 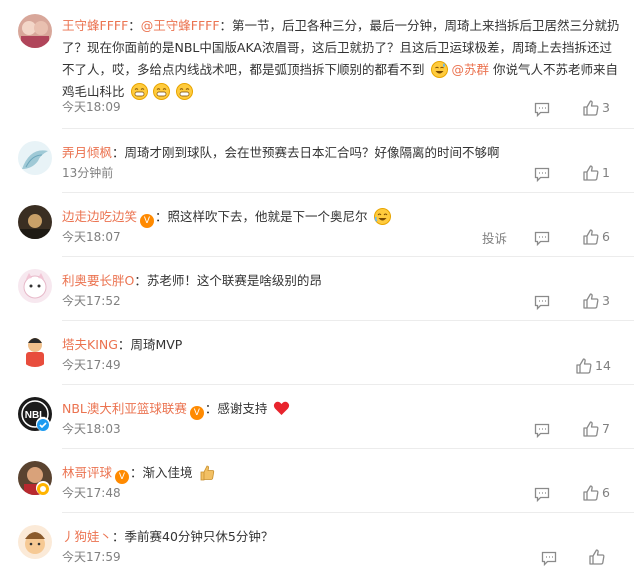 What do you see at coordinates (87, 472) in the screenshot?
I see `username: 林哥评球` at bounding box center [87, 472].